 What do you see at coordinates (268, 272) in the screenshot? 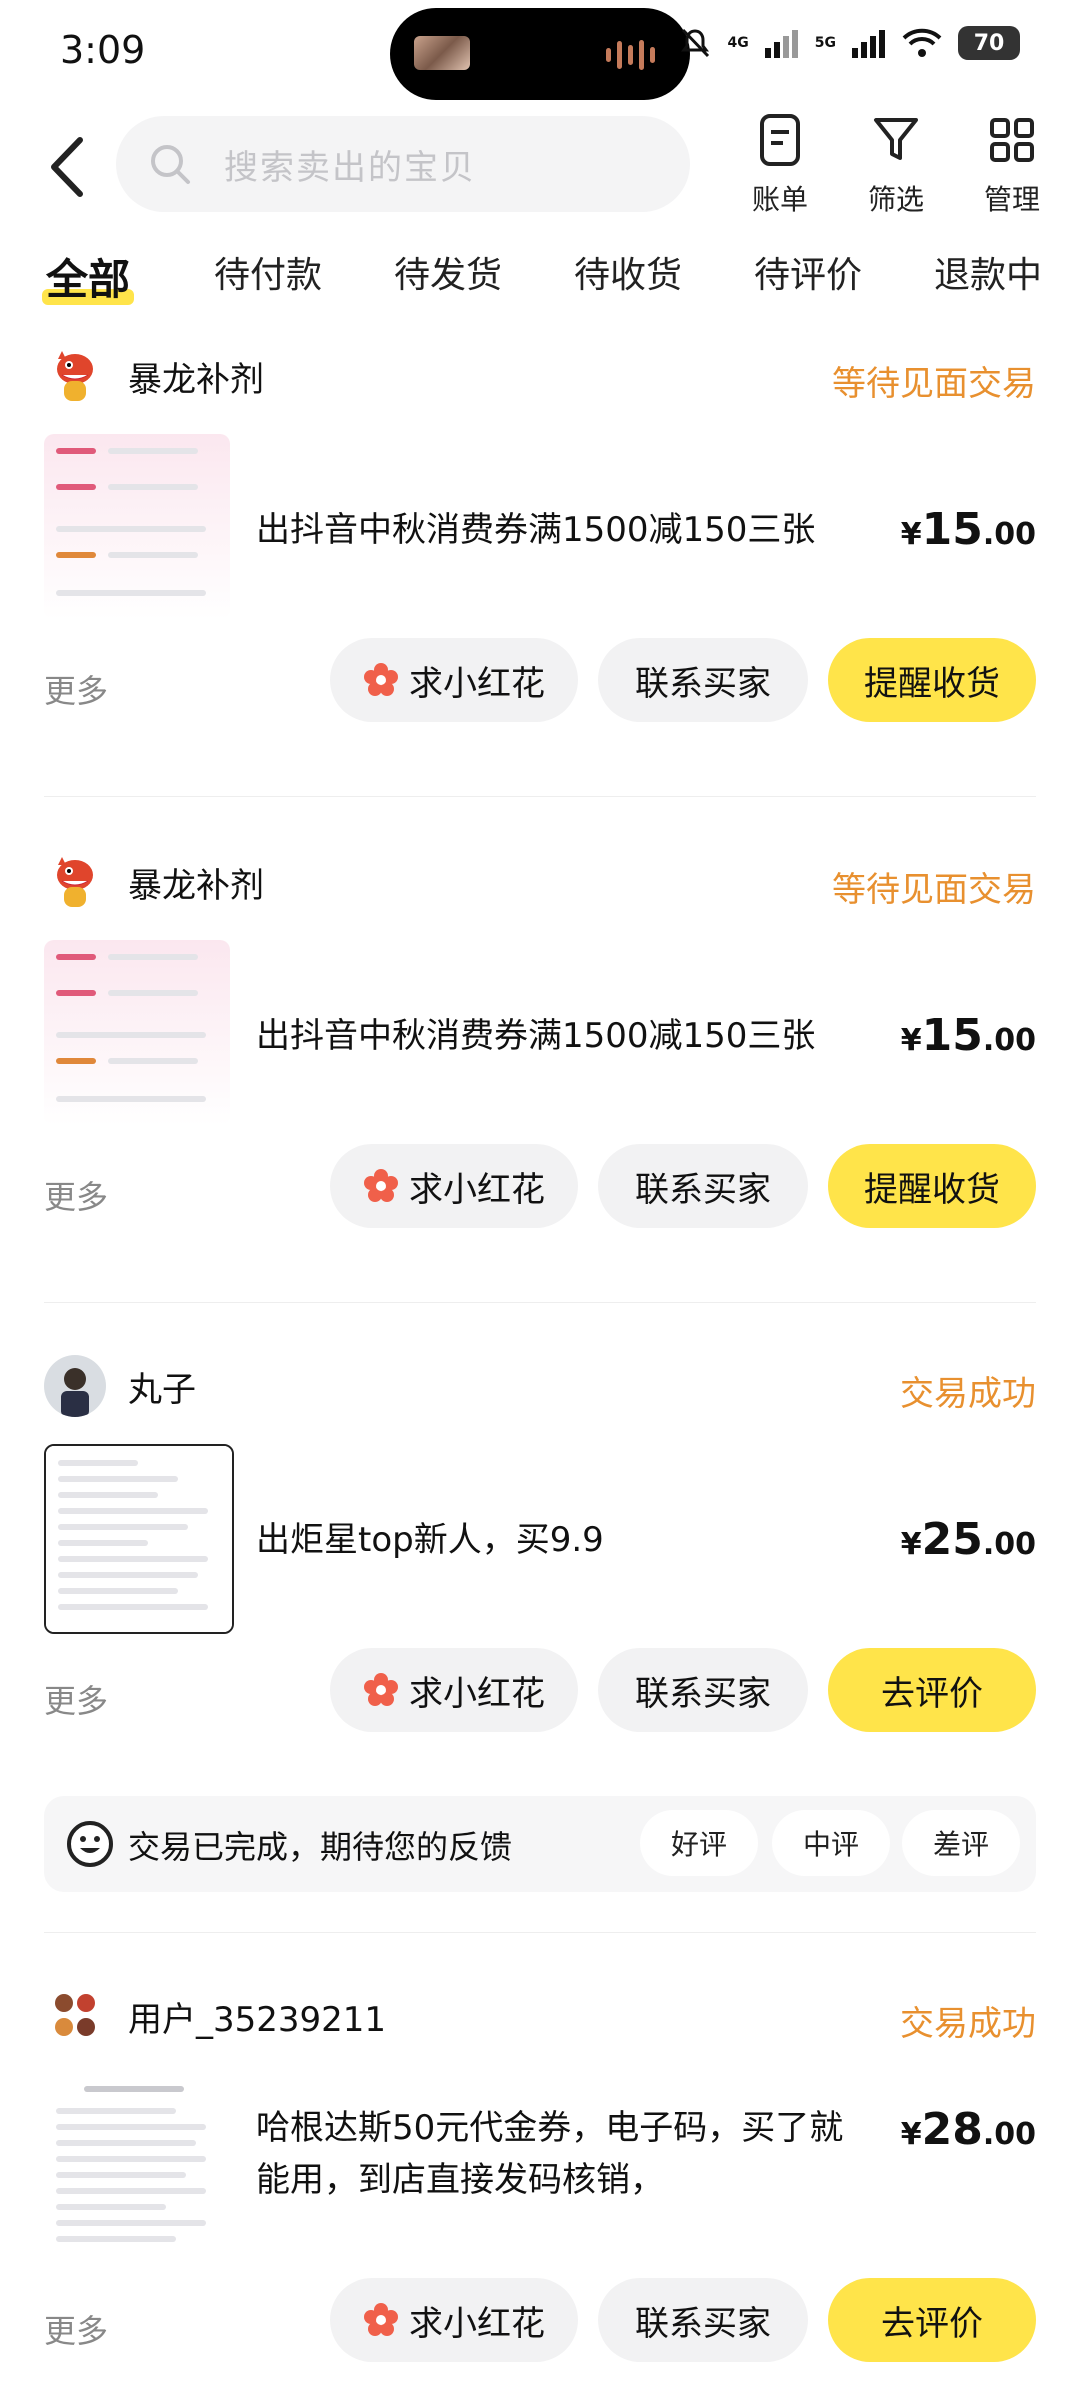
I see `tab-pending-payment: 待付款` at bounding box center [268, 272].